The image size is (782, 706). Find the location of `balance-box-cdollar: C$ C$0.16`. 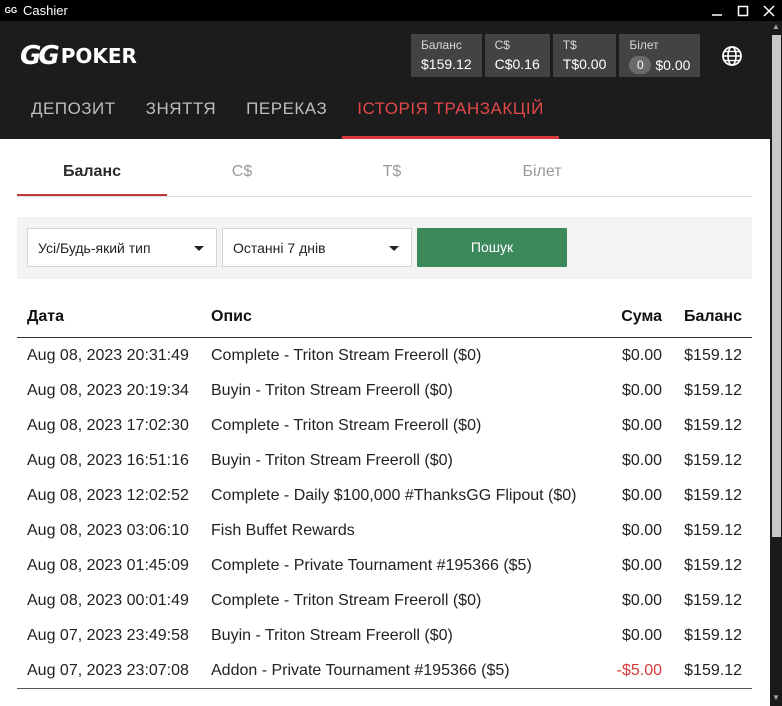

balance-box-cdollar: C$ C$0.16 is located at coordinates (517, 55).